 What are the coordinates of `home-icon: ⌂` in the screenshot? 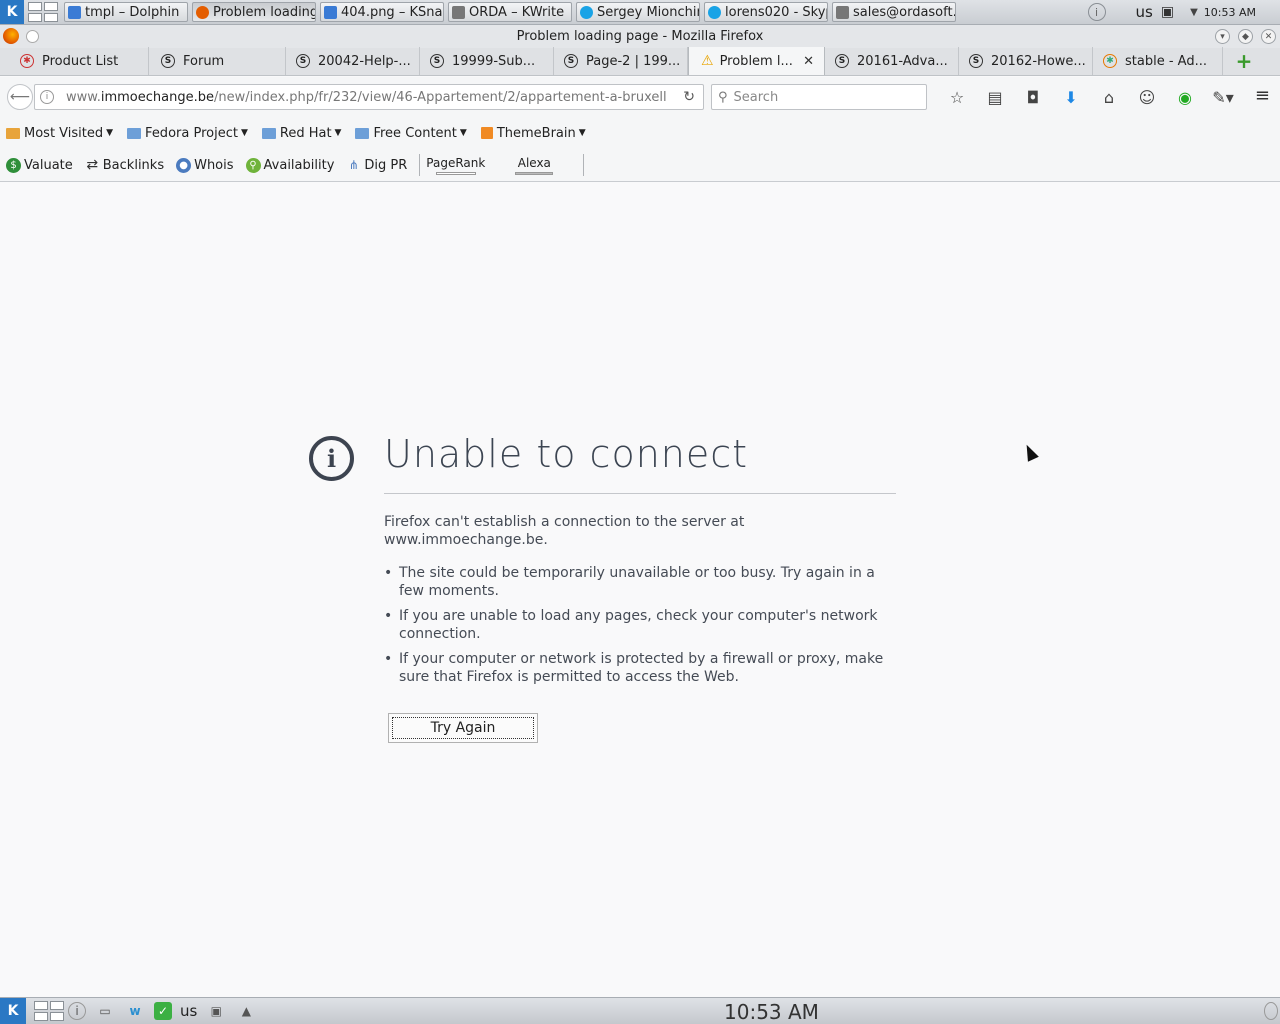 It's located at (1109, 97).